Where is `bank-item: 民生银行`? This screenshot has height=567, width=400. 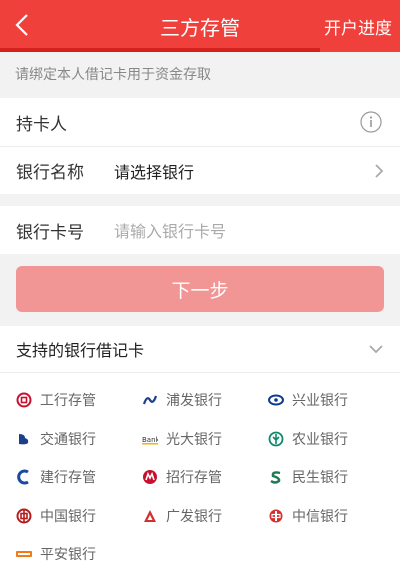 bank-item: 民生银行 is located at coordinates (326, 477).